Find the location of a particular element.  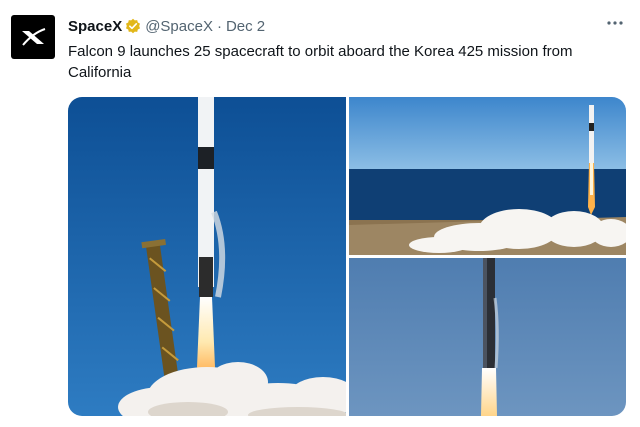

tweet-header: SpaceX @SpaceX · Dec 2 is located at coordinates (166, 26).